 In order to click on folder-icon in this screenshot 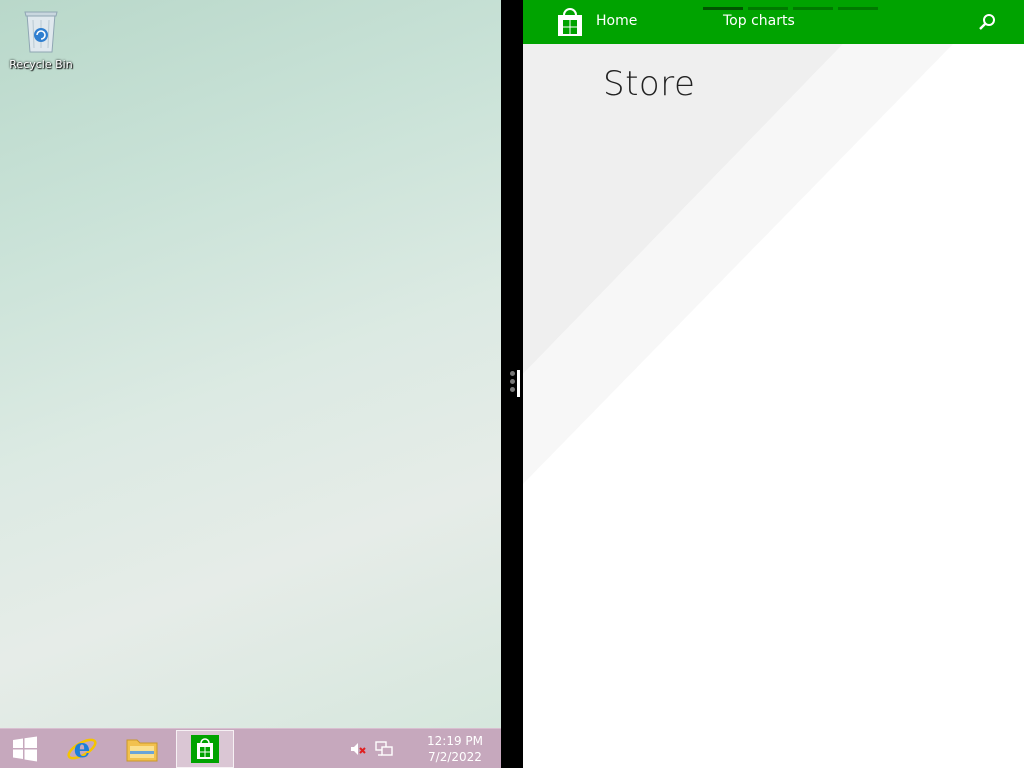, I will do `click(142, 750)`.